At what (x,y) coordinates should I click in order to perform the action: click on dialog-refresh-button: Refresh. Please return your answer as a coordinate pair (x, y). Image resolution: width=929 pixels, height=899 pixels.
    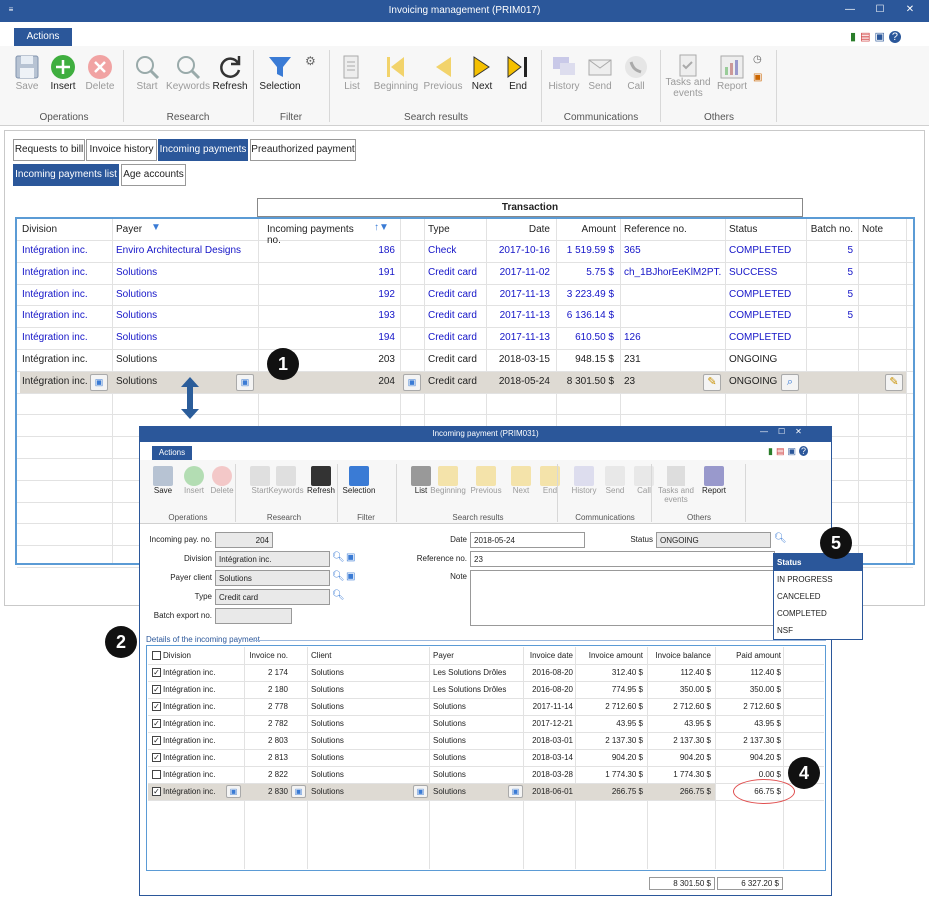
    Looking at the image, I should click on (321, 480).